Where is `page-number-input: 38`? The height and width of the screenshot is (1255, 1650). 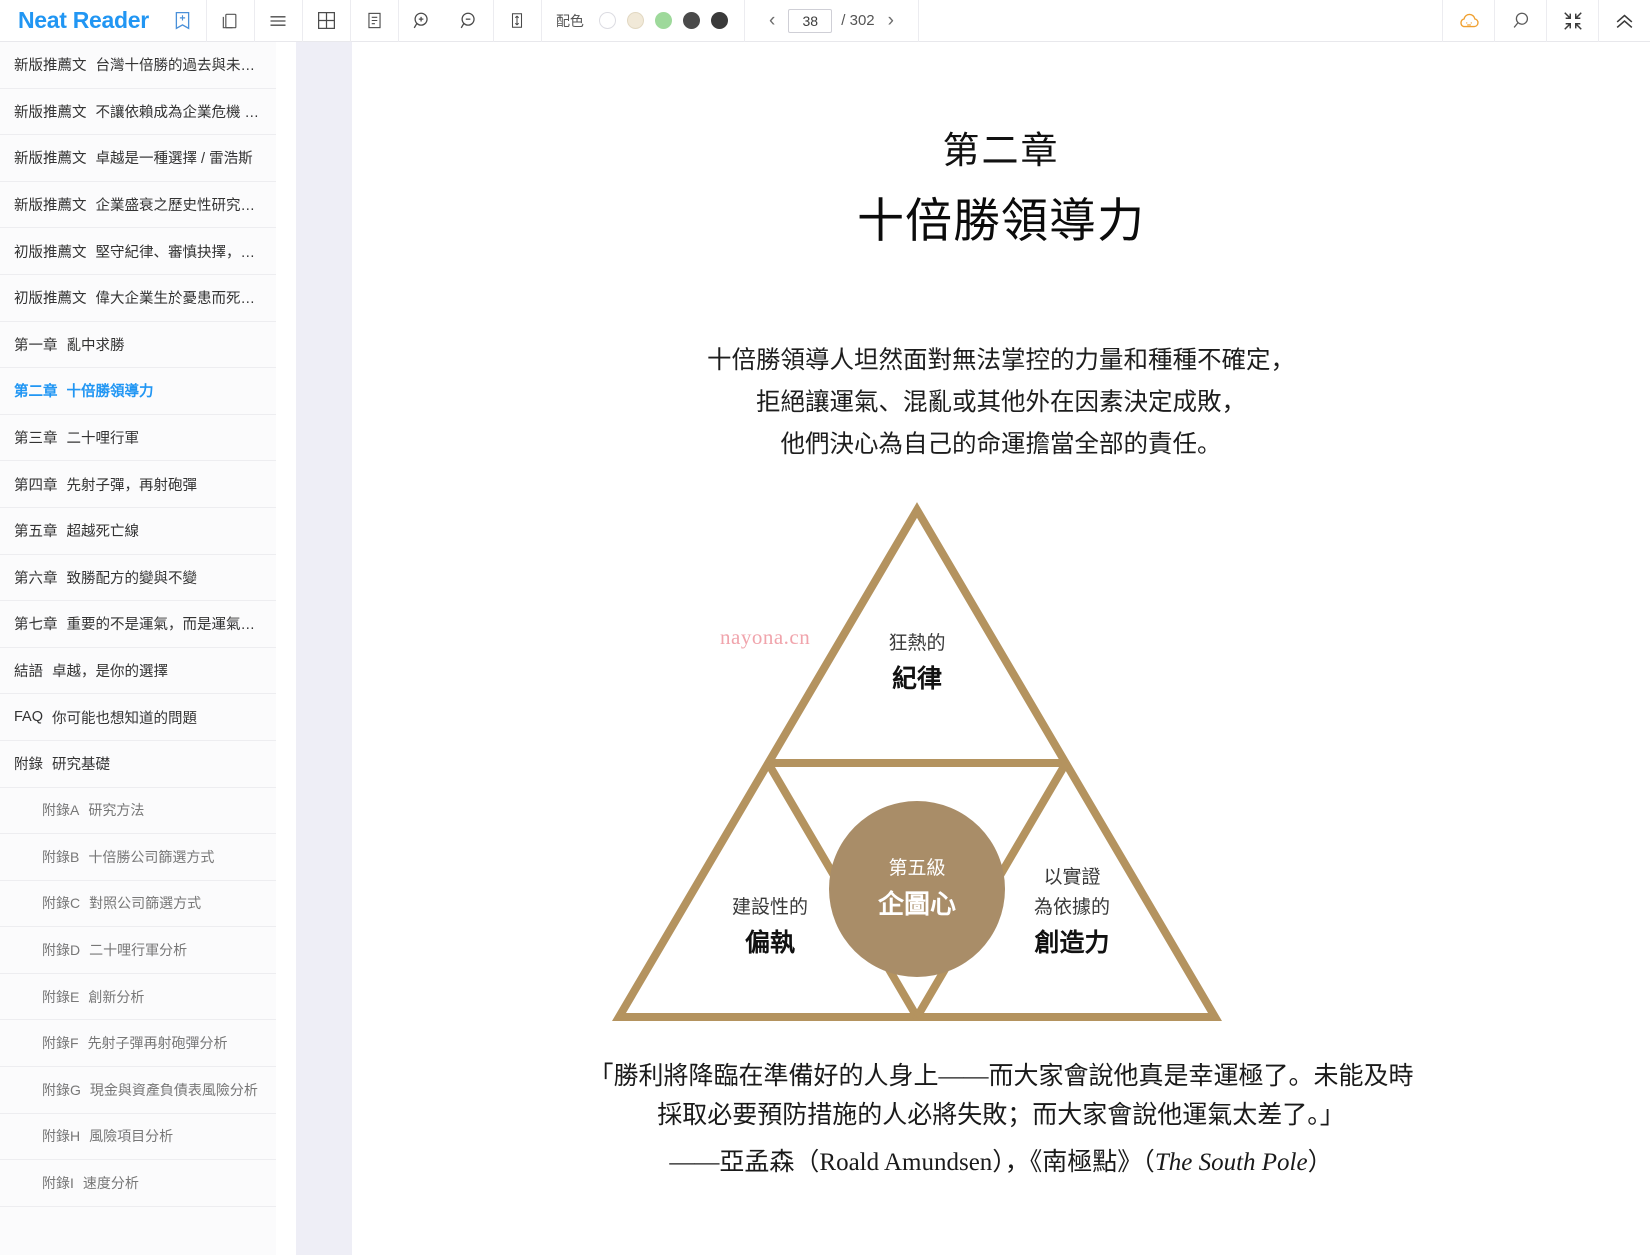
page-number-input: 38 is located at coordinates (810, 20).